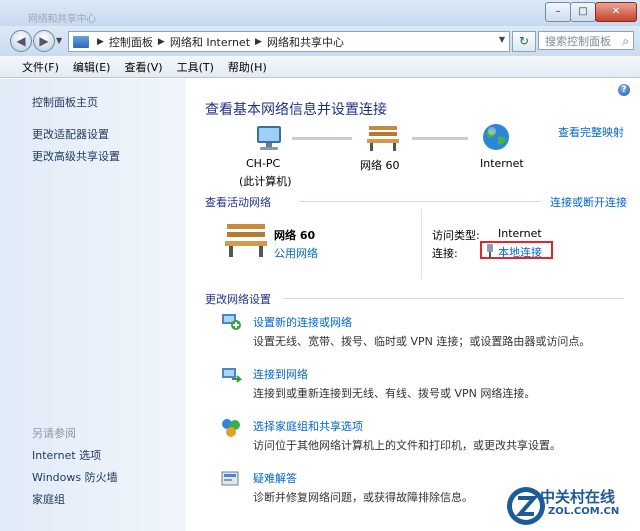  What do you see at coordinates (246, 240) in the screenshot?
I see `network-bench-icon` at bounding box center [246, 240].